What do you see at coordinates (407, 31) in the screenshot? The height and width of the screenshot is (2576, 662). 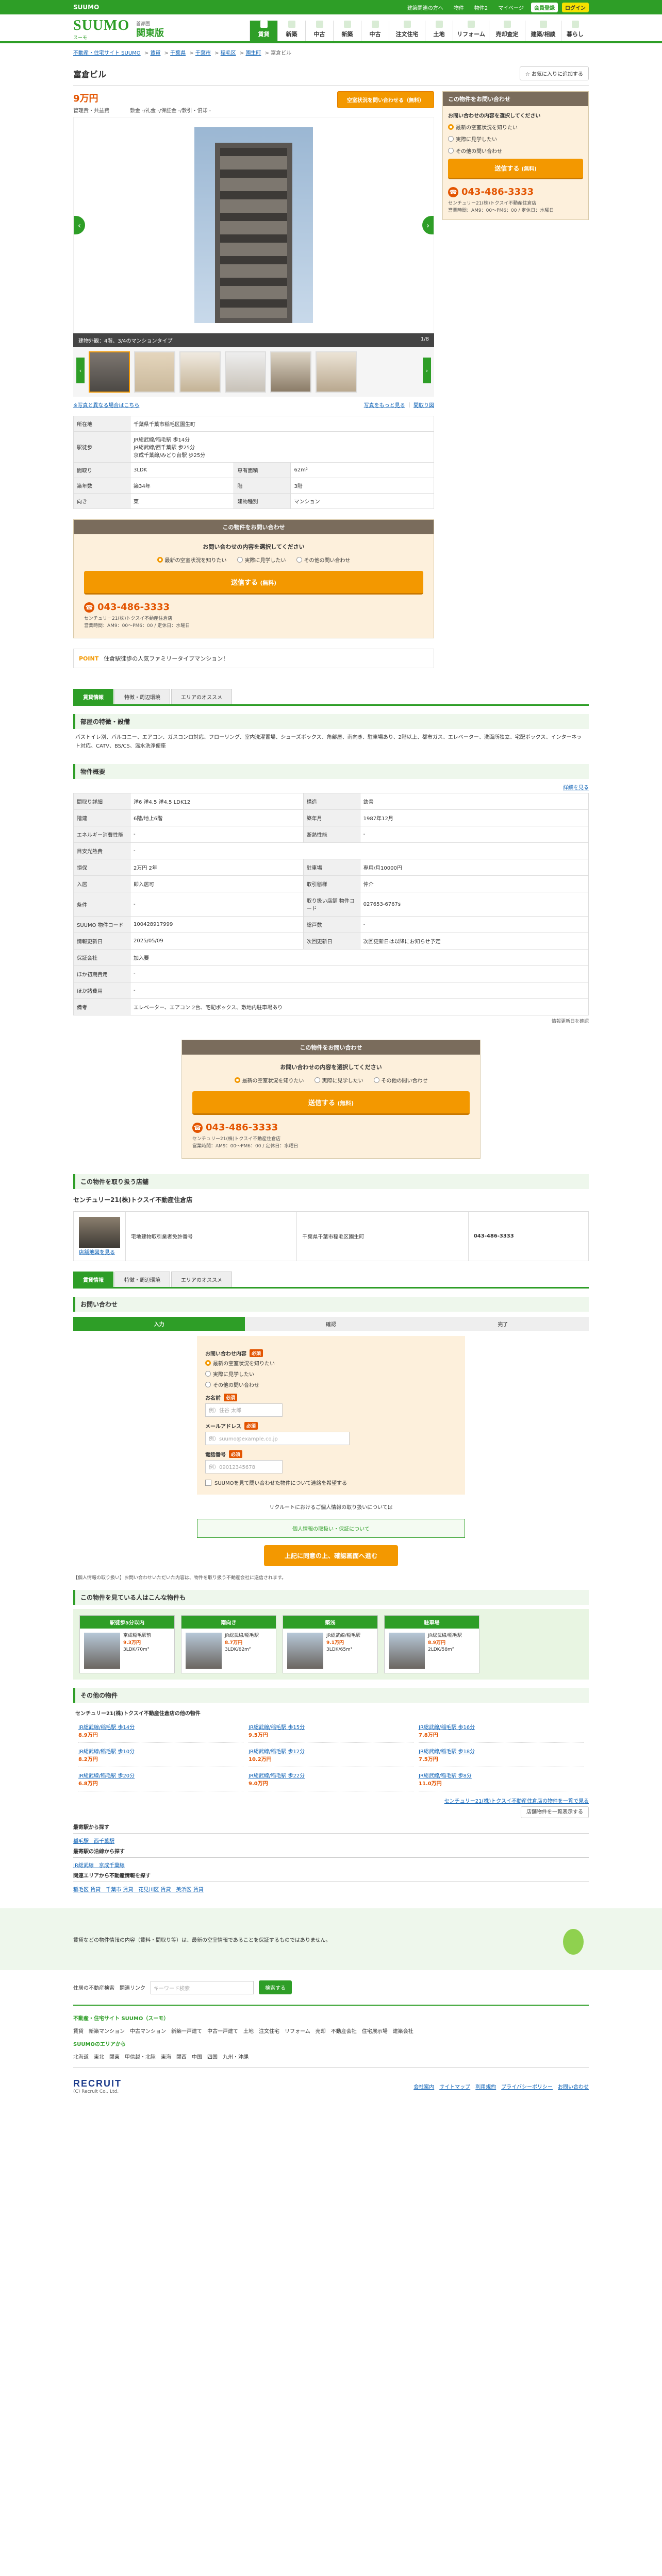 I see `gnav-custom-house: 注文住宅` at bounding box center [407, 31].